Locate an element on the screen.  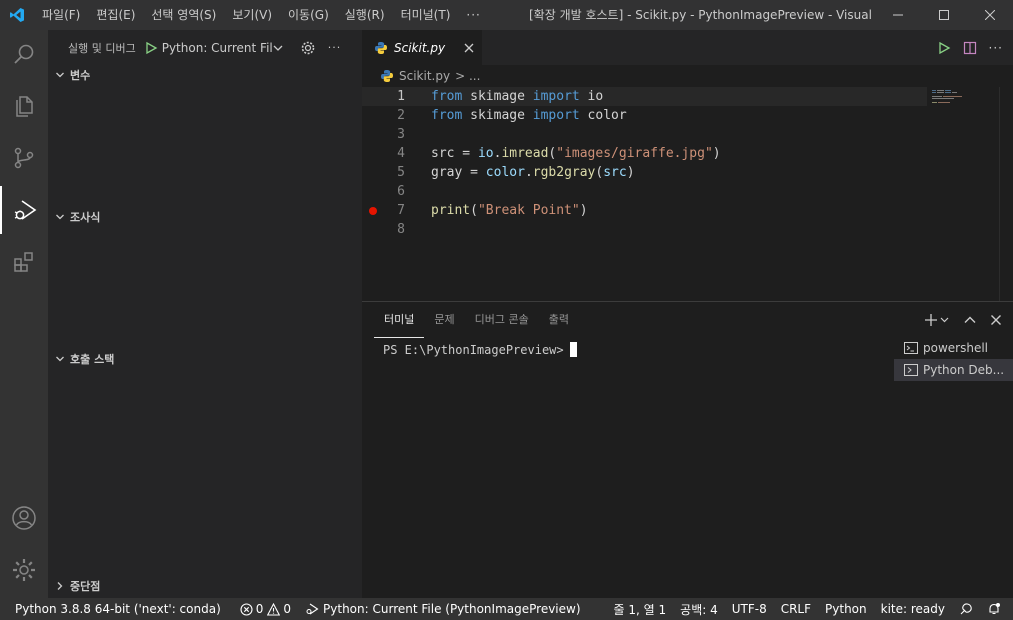
activity-explorer is located at coordinates (24, 106).